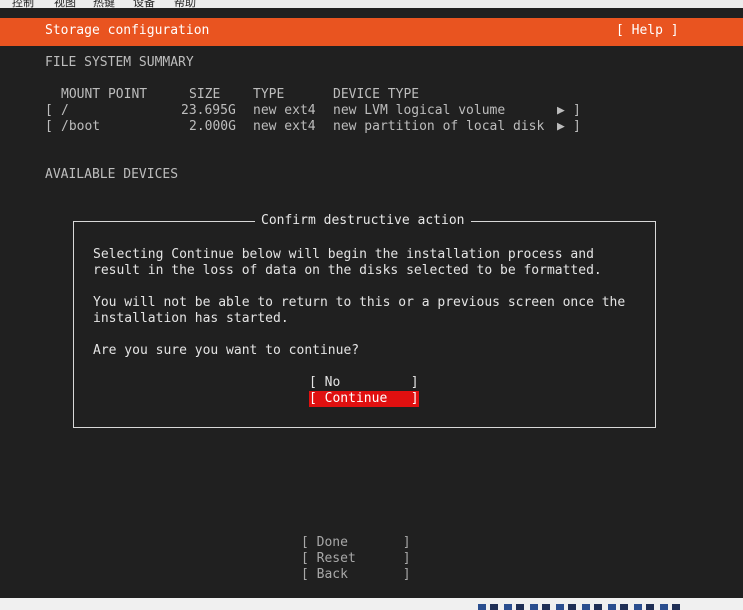 This screenshot has width=743, height=610. What do you see at coordinates (363, 221) in the screenshot?
I see `dialog-title: Confirm destructive action` at bounding box center [363, 221].